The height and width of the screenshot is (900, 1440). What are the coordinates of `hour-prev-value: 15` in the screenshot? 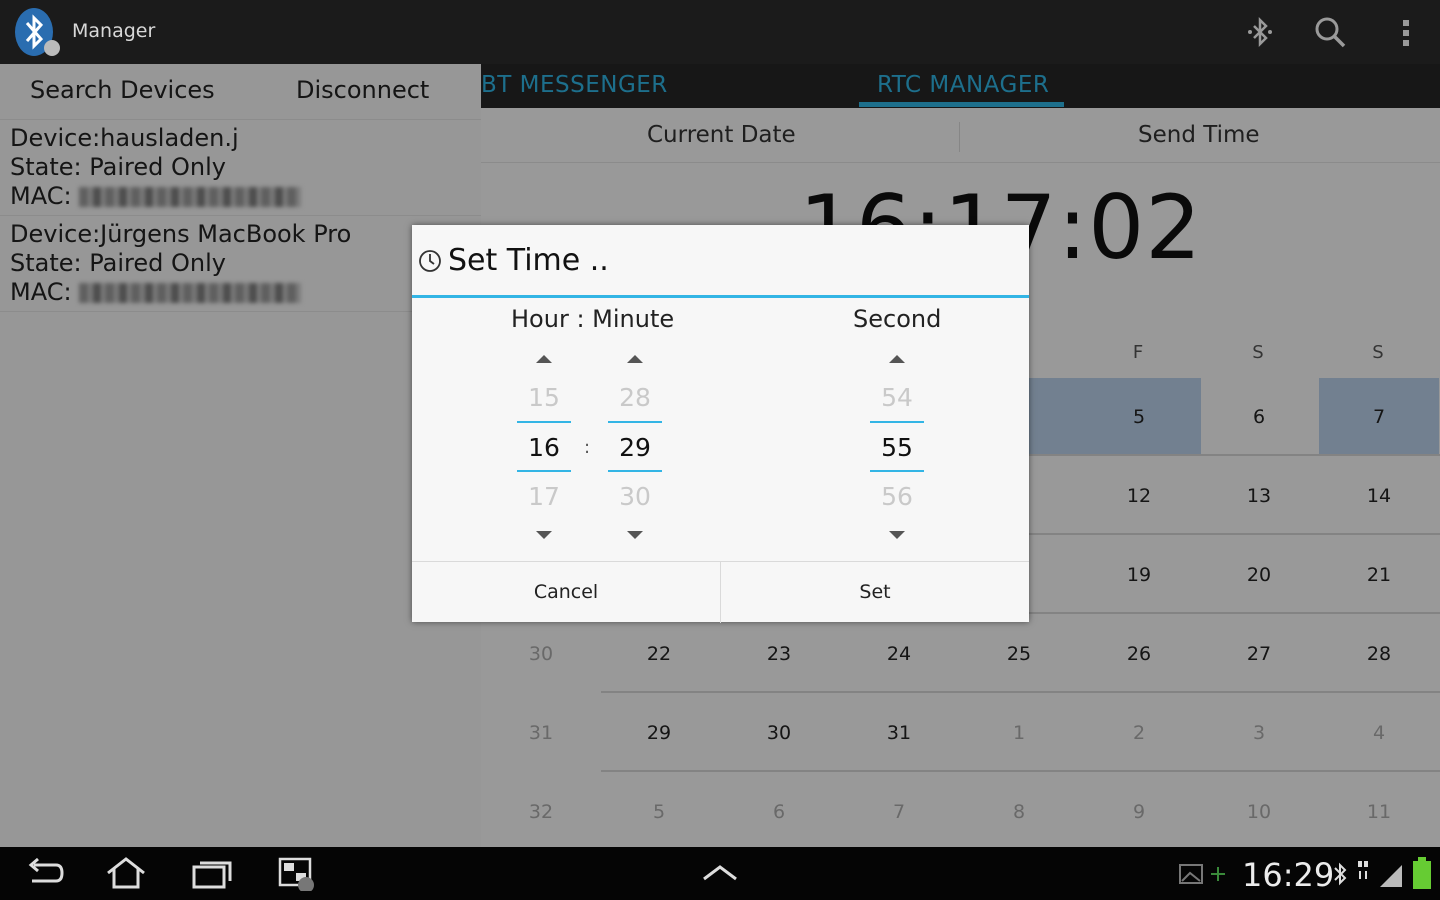 It's located at (544, 397).